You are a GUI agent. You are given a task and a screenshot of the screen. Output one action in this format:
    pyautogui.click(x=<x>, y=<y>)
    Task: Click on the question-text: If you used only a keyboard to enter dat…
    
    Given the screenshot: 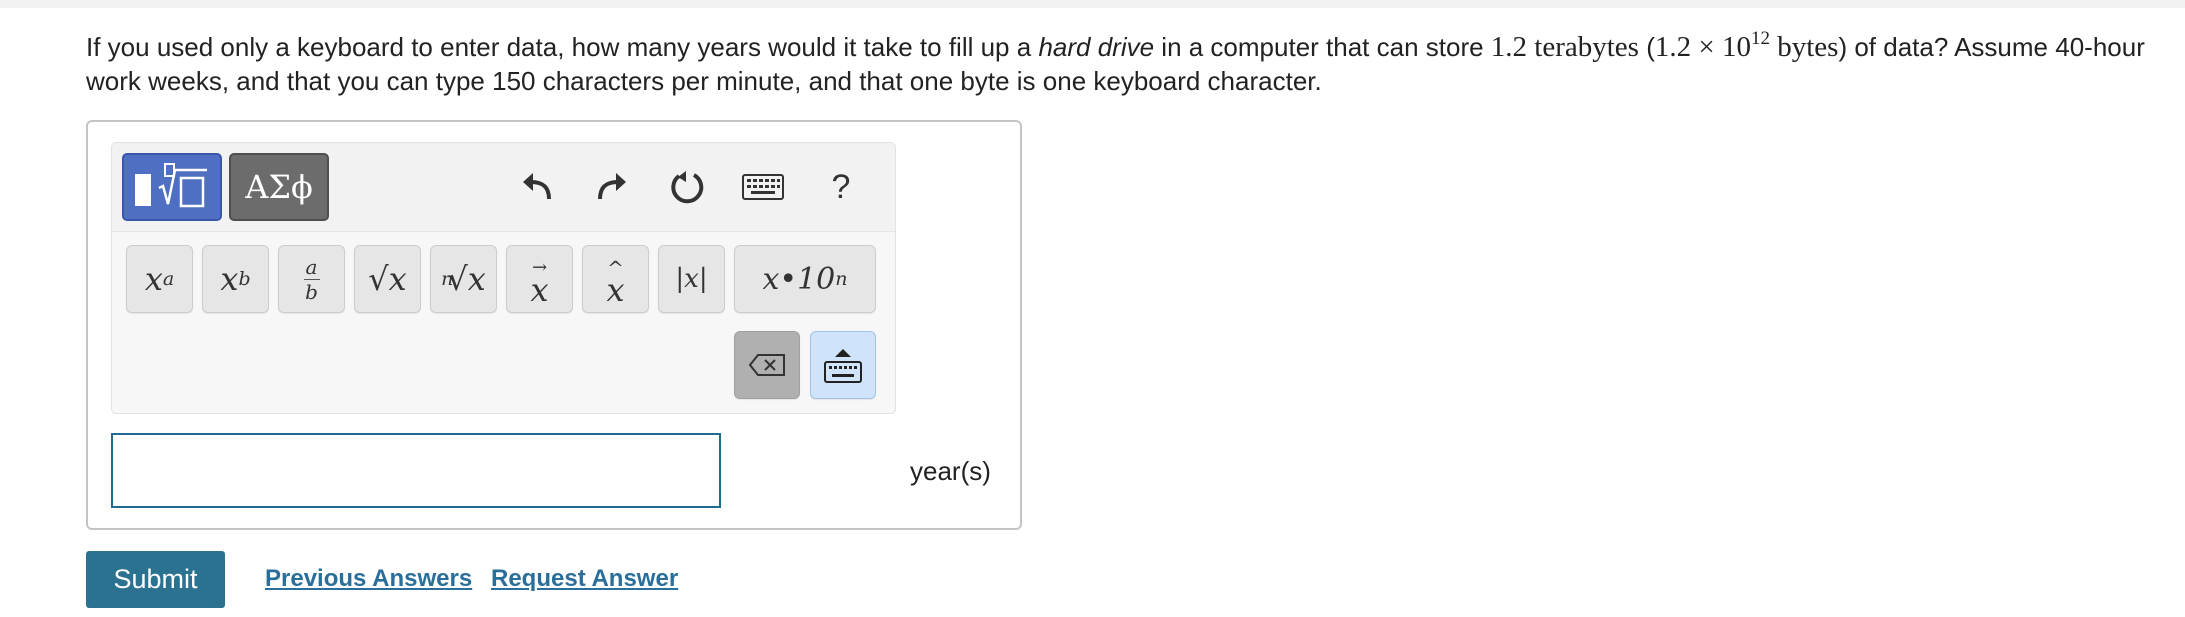 What is the action you would take?
    pyautogui.click(x=1115, y=62)
    